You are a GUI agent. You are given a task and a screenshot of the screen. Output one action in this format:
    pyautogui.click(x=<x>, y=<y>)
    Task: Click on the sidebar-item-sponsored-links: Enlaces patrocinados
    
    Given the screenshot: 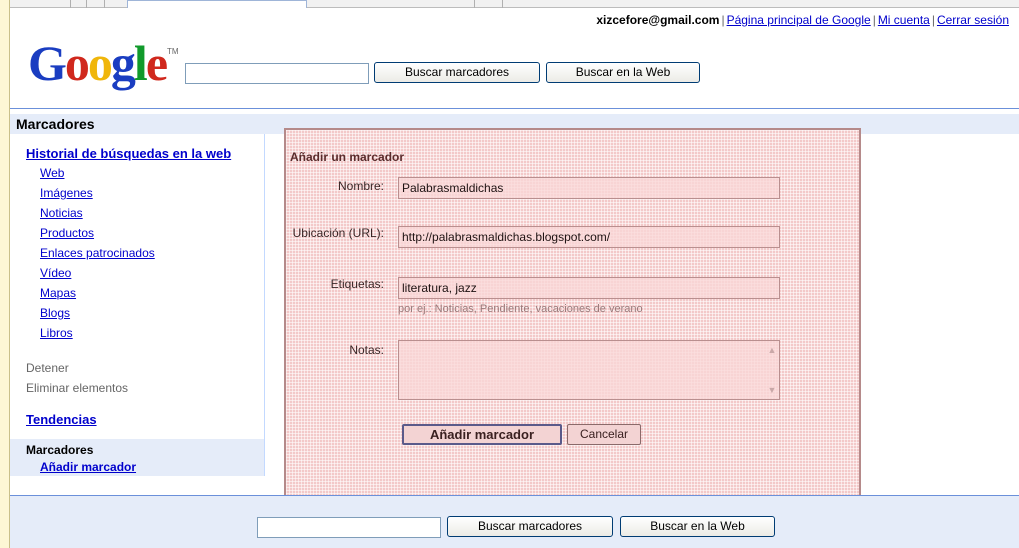 What is the action you would take?
    pyautogui.click(x=97, y=253)
    